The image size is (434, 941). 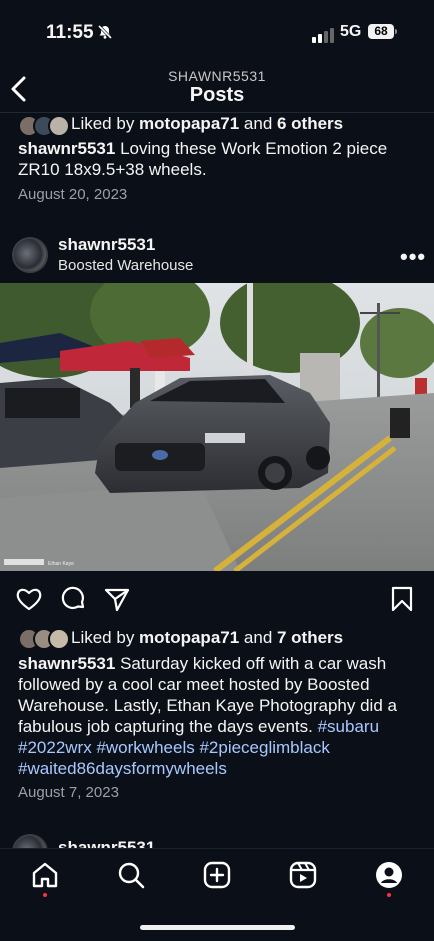 What do you see at coordinates (73, 599) in the screenshot?
I see `comment-icon` at bounding box center [73, 599].